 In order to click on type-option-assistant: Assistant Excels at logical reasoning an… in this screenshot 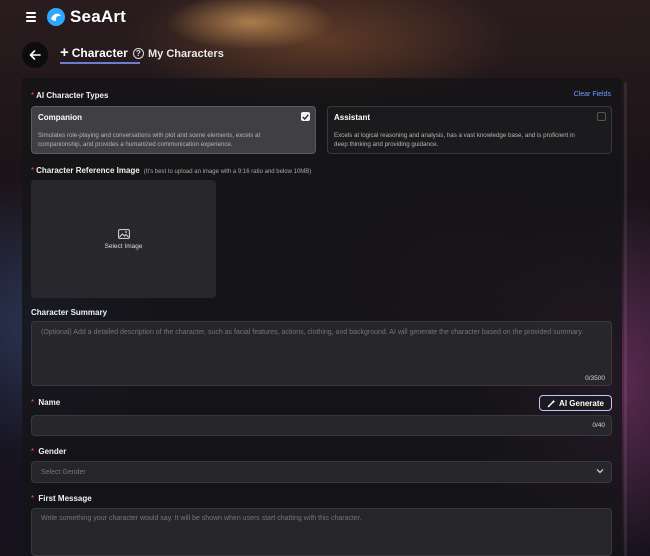, I will do `click(469, 130)`.